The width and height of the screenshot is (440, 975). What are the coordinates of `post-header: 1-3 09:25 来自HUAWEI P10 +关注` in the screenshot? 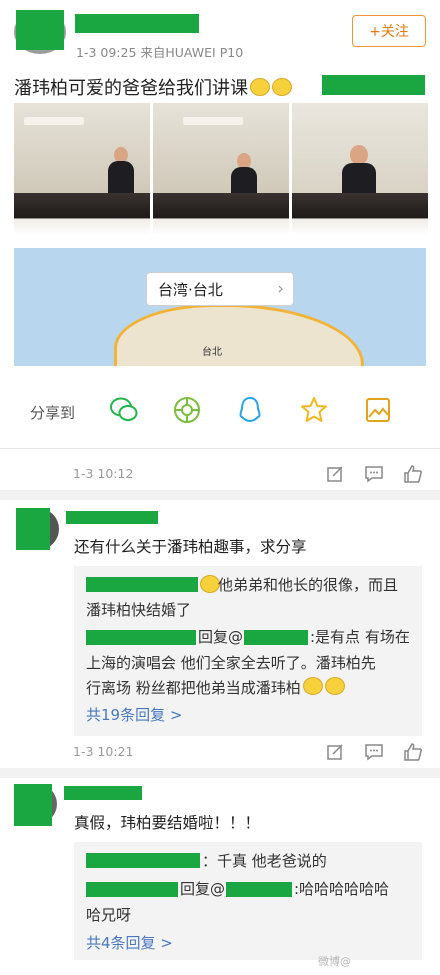 It's located at (220, 32).